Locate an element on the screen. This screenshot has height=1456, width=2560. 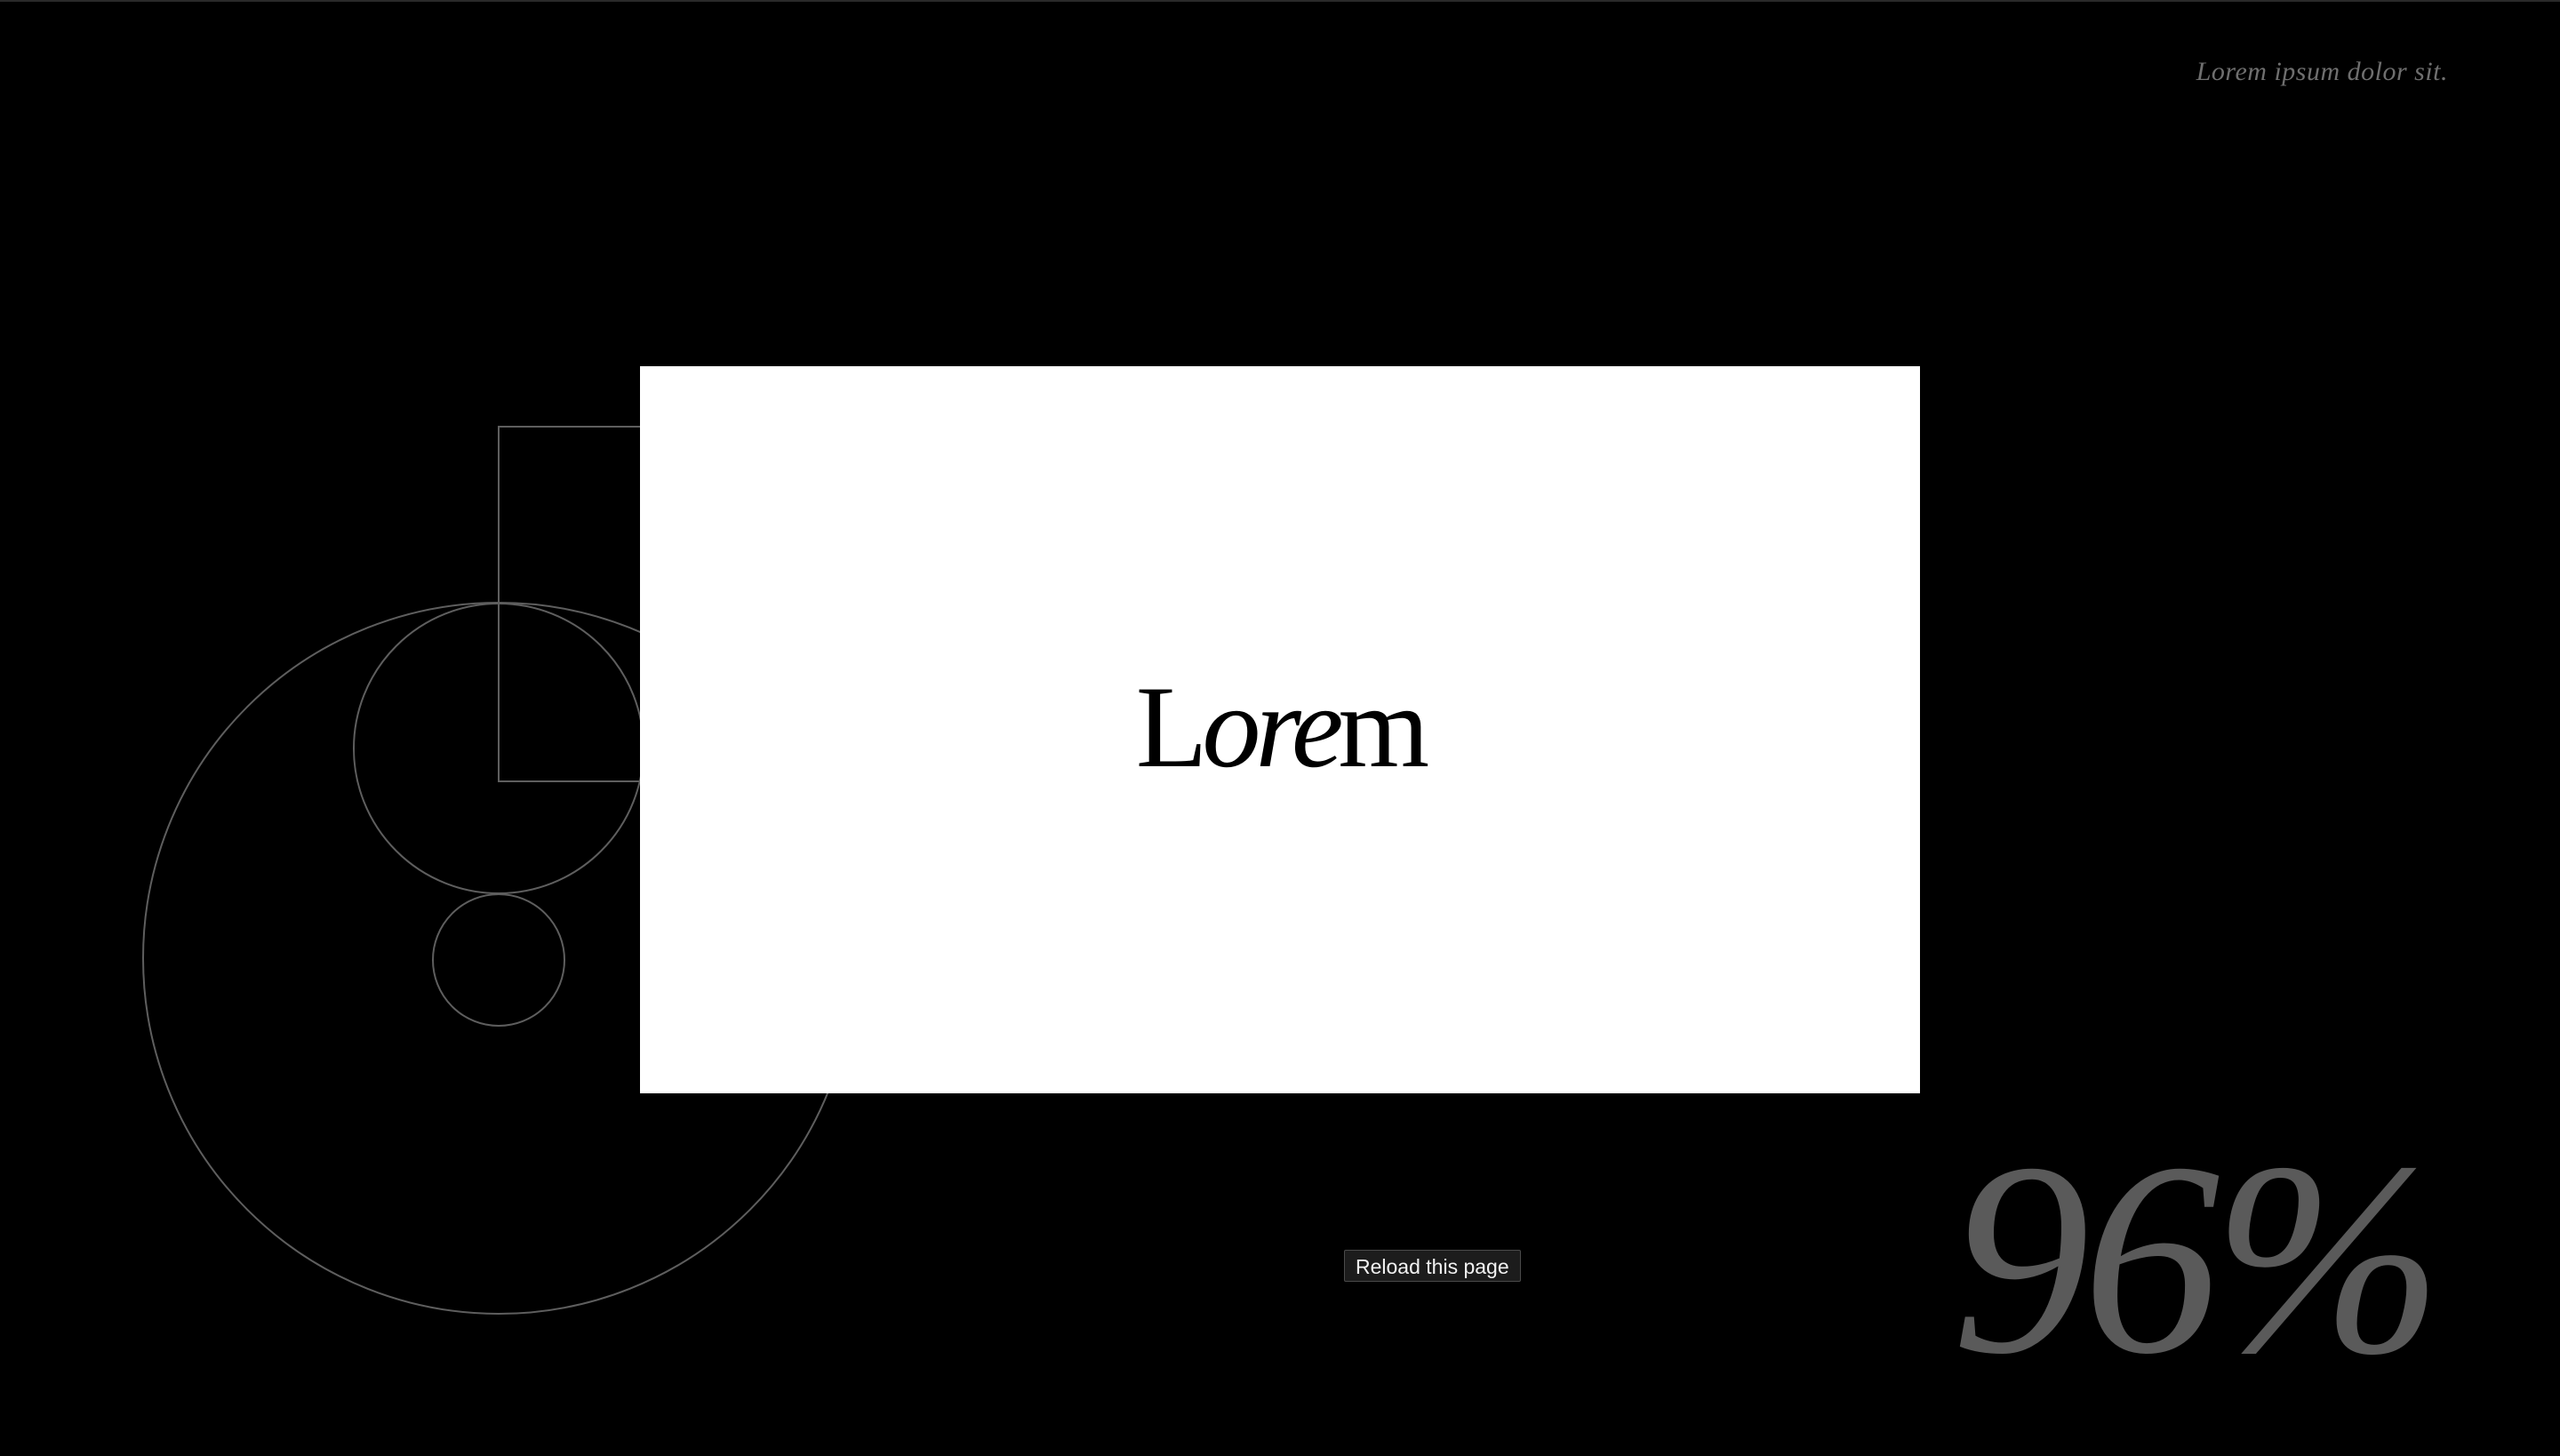
small-outline-circle is located at coordinates (498, 960).